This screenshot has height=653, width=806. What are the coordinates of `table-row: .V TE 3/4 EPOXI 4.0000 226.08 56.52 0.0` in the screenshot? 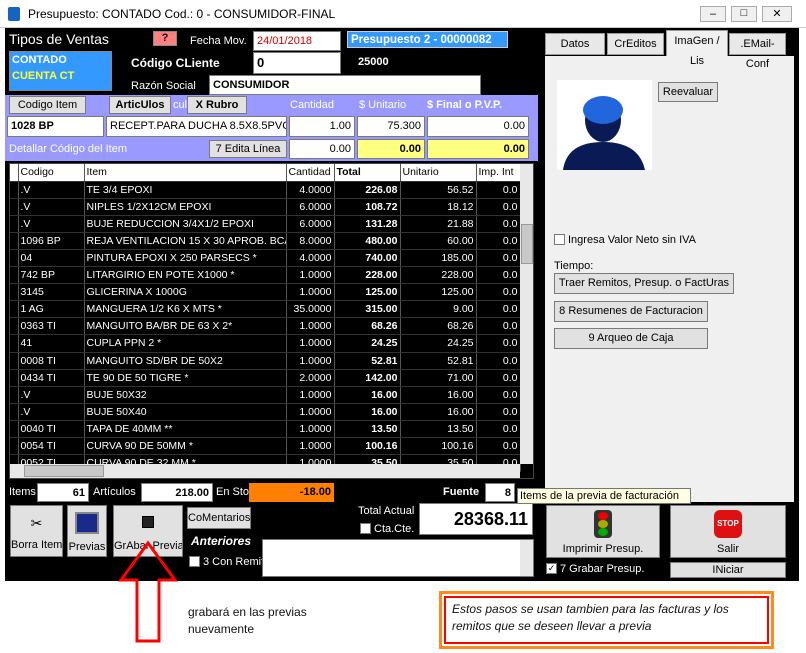 It's located at (265, 190).